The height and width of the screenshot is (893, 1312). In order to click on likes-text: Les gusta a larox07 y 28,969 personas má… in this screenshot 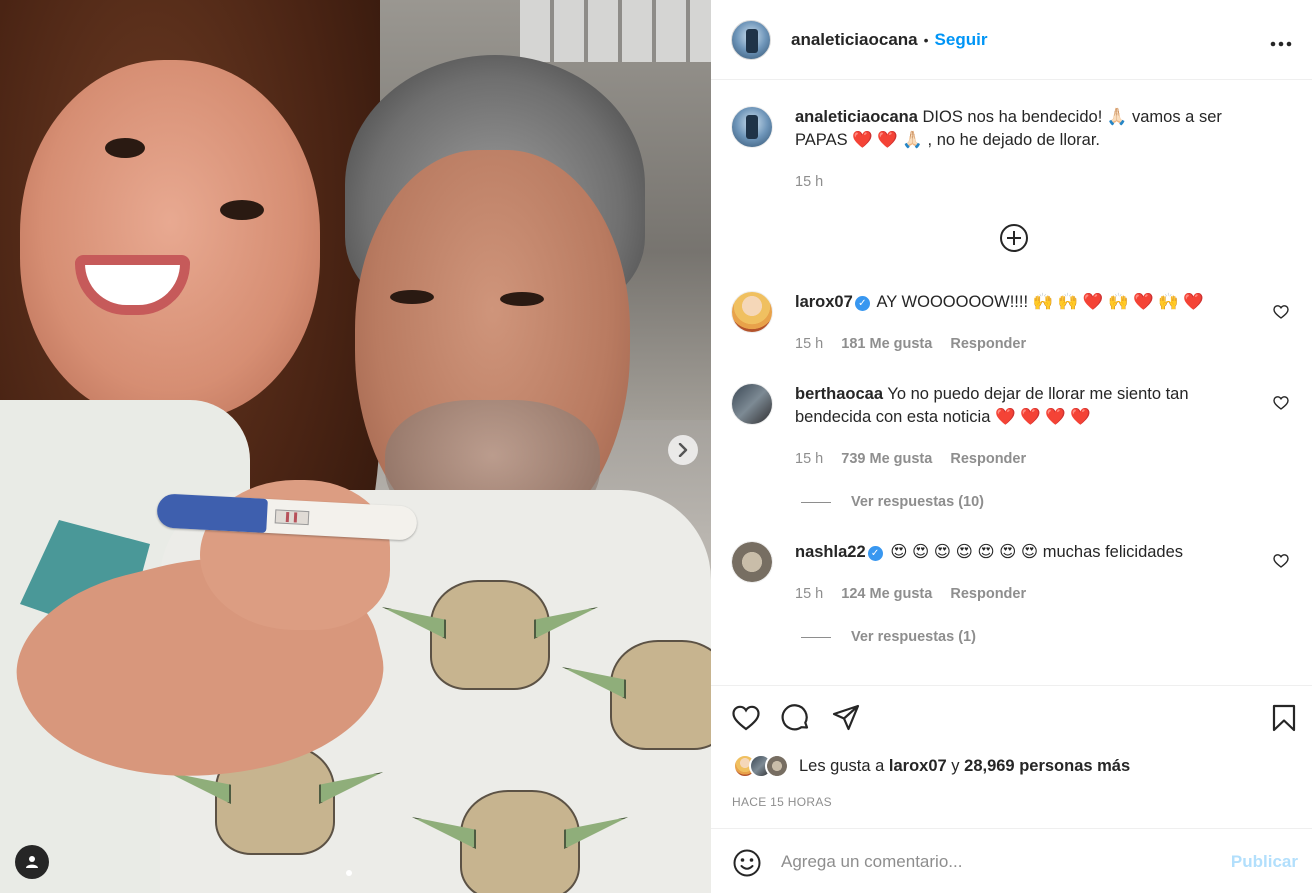, I will do `click(964, 766)`.